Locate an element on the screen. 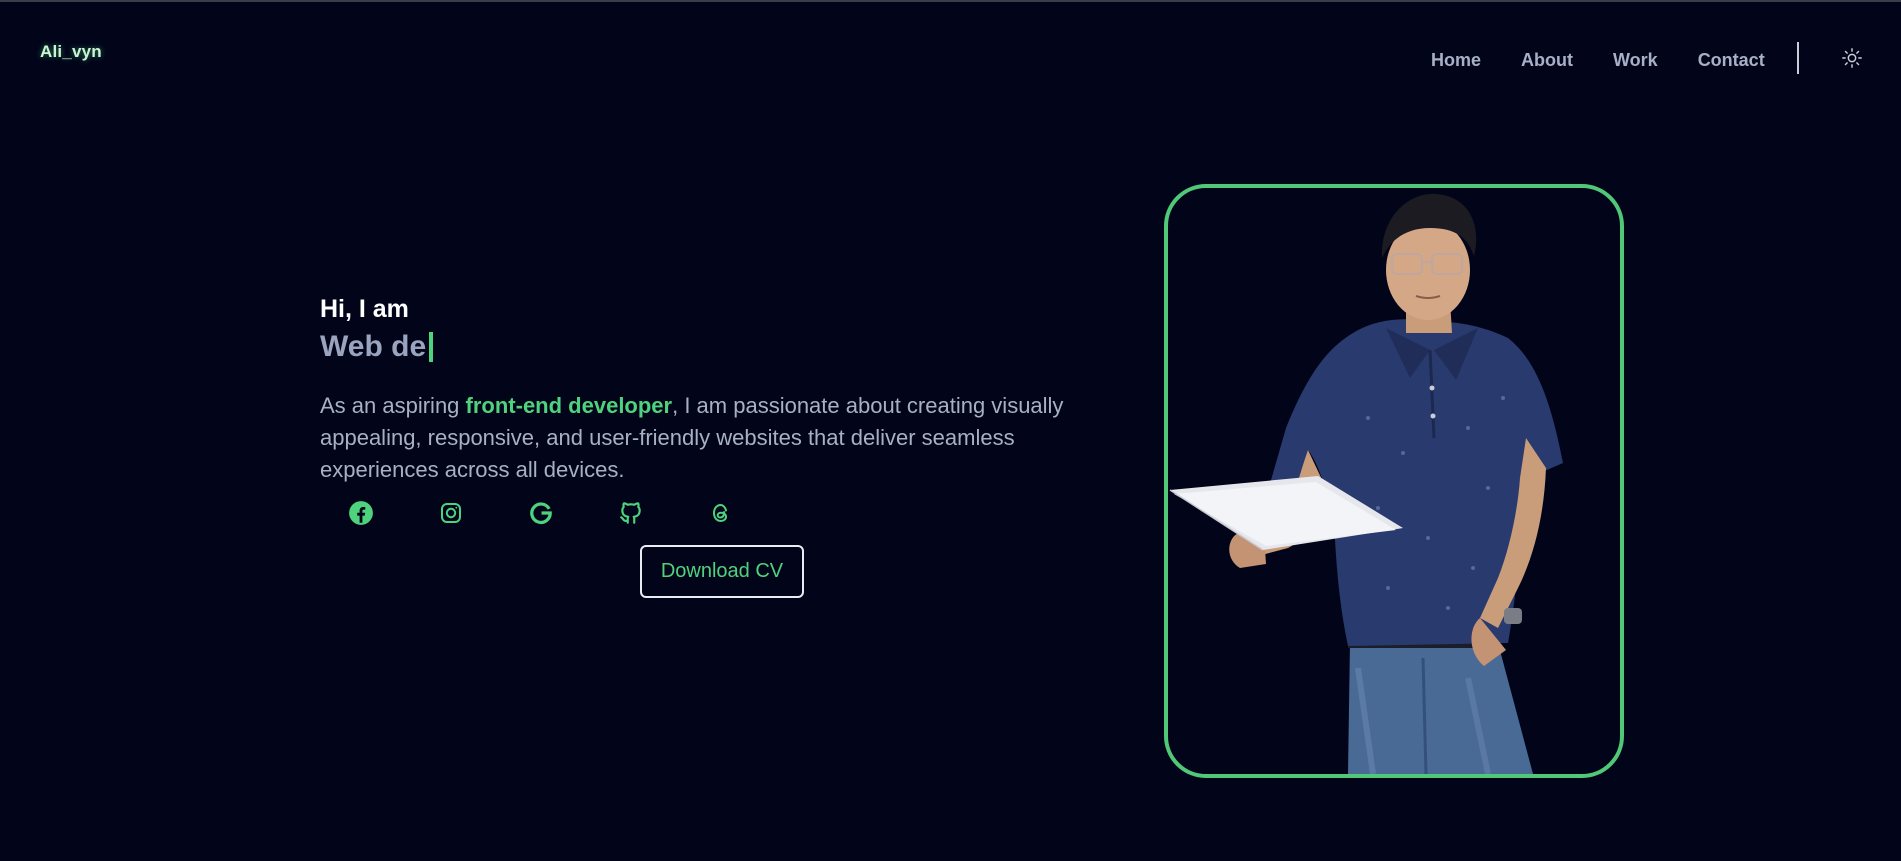 The height and width of the screenshot is (861, 1901). google-icon is located at coordinates (541, 515).